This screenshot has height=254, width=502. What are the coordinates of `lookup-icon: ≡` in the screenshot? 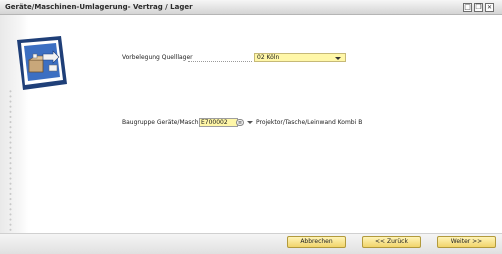 It's located at (240, 122).